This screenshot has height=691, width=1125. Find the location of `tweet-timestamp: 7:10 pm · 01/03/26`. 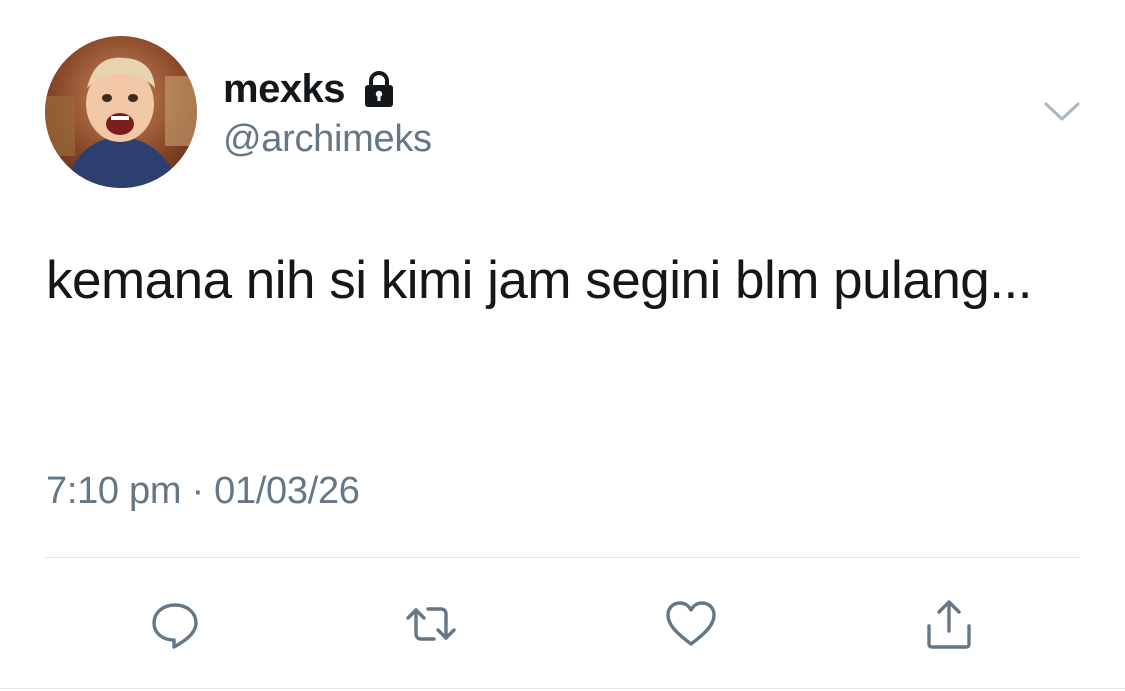

tweet-timestamp: 7:10 pm · 01/03/26 is located at coordinates (203, 491).